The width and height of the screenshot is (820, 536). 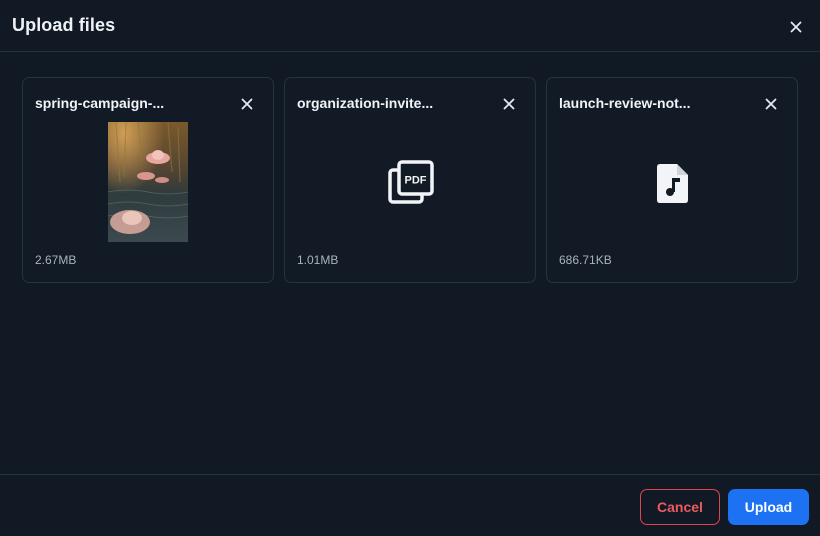 What do you see at coordinates (585, 260) in the screenshot?
I see `file-size: 686.71KB` at bounding box center [585, 260].